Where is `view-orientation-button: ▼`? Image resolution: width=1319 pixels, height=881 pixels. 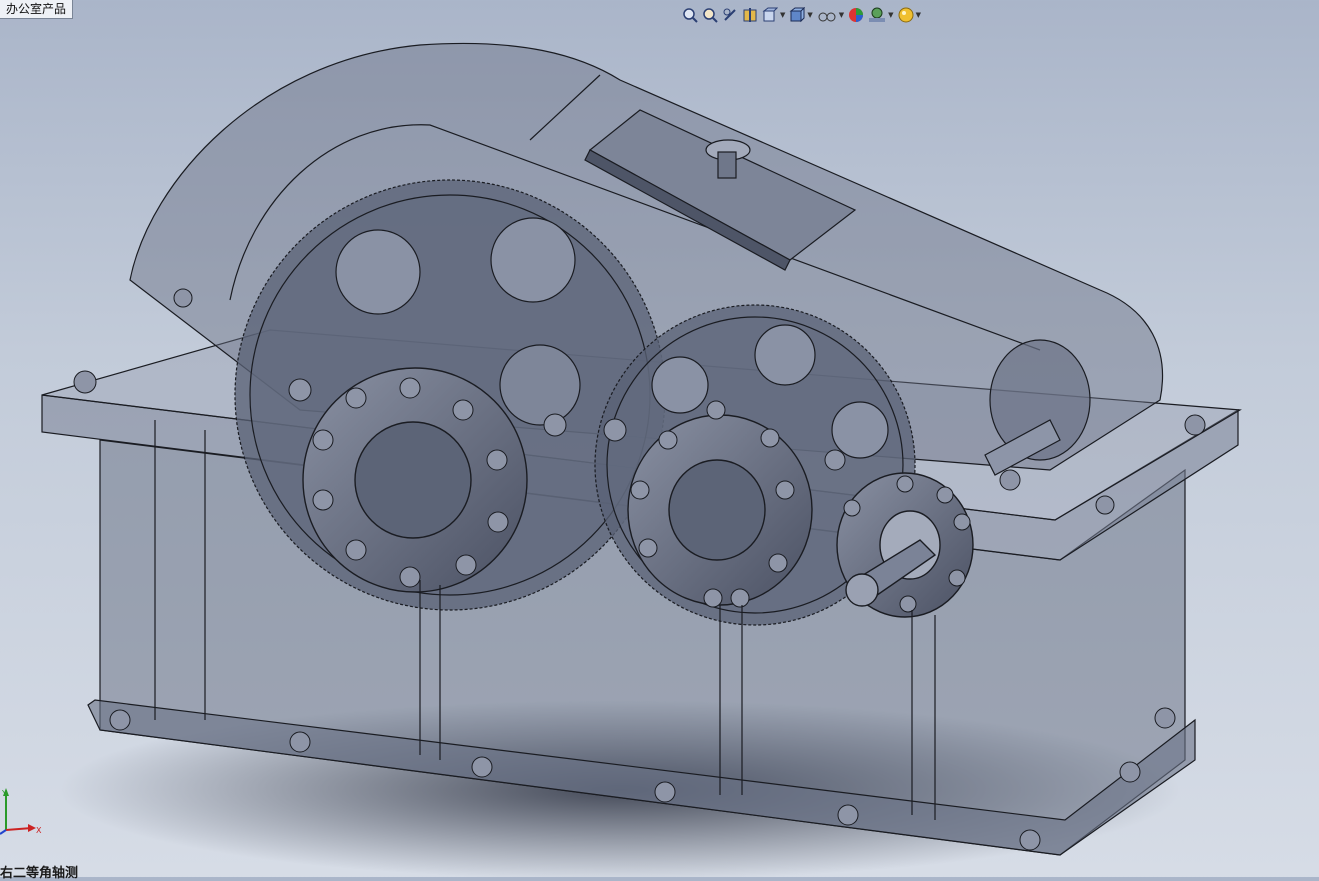 view-orientation-button: ▼ is located at coordinates (773, 15).